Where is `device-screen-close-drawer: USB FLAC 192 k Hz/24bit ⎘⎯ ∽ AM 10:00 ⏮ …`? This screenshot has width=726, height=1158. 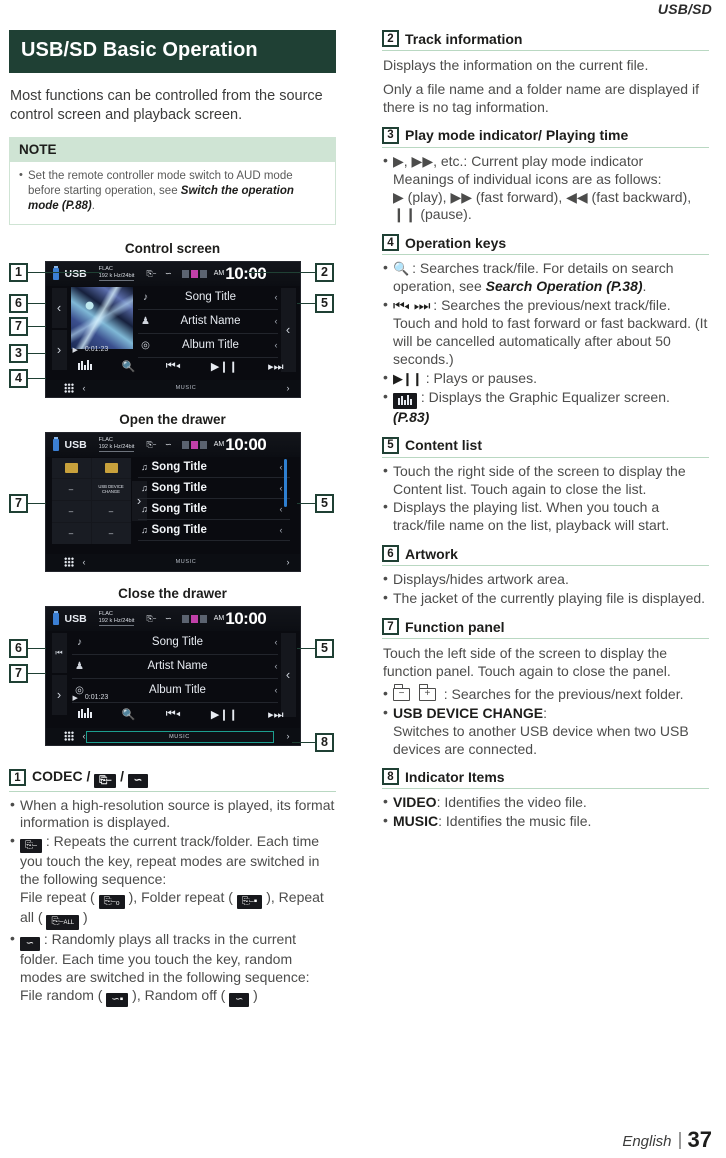 device-screen-close-drawer: USB FLAC 192 k Hz/24bit ⎘⎯ ∽ AM 10:00 ⏮ … is located at coordinates (172, 675).